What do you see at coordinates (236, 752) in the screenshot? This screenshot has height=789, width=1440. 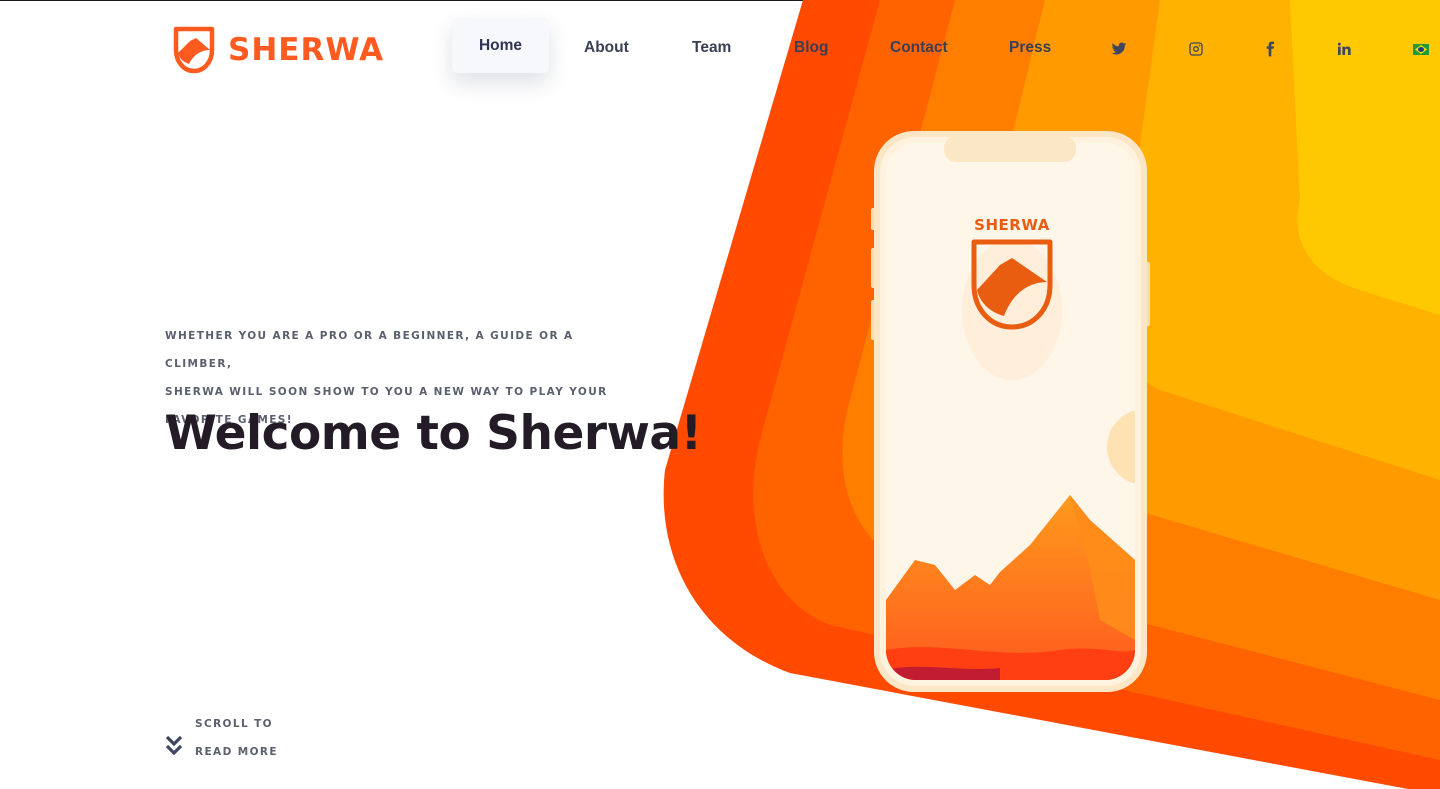 I see `scroll-label-line-2: READ MORE` at bounding box center [236, 752].